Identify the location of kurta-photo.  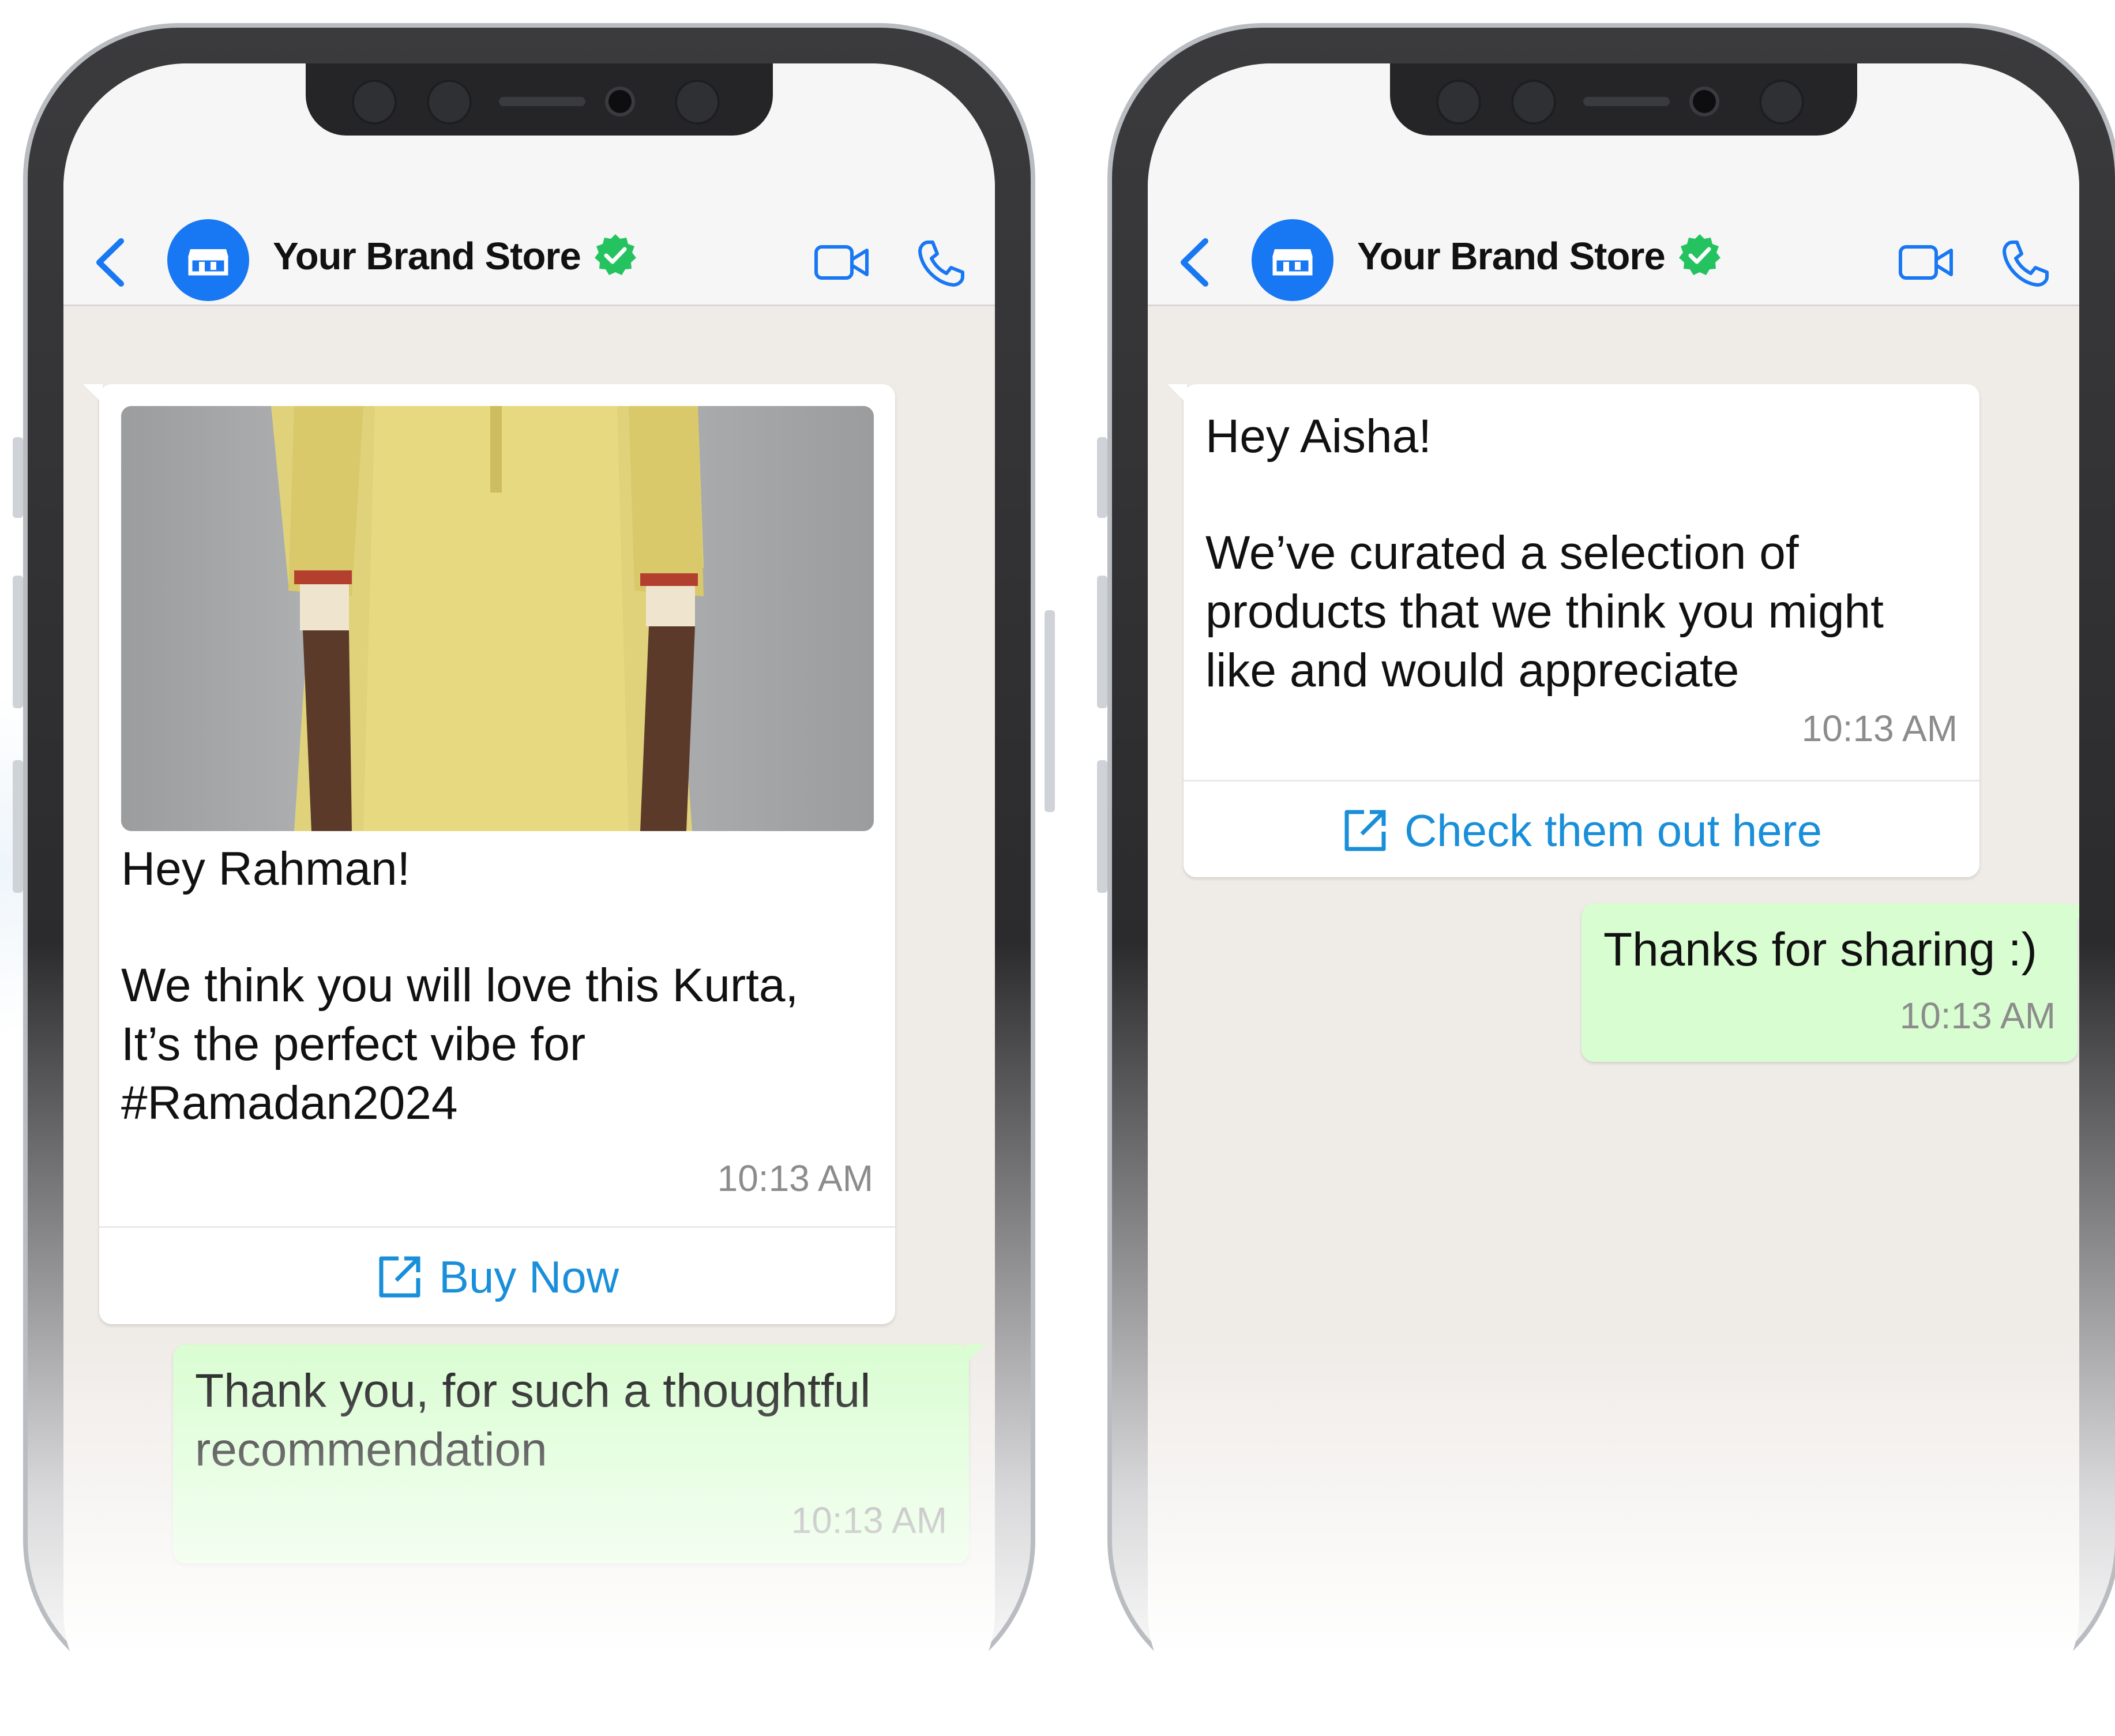
(497, 618).